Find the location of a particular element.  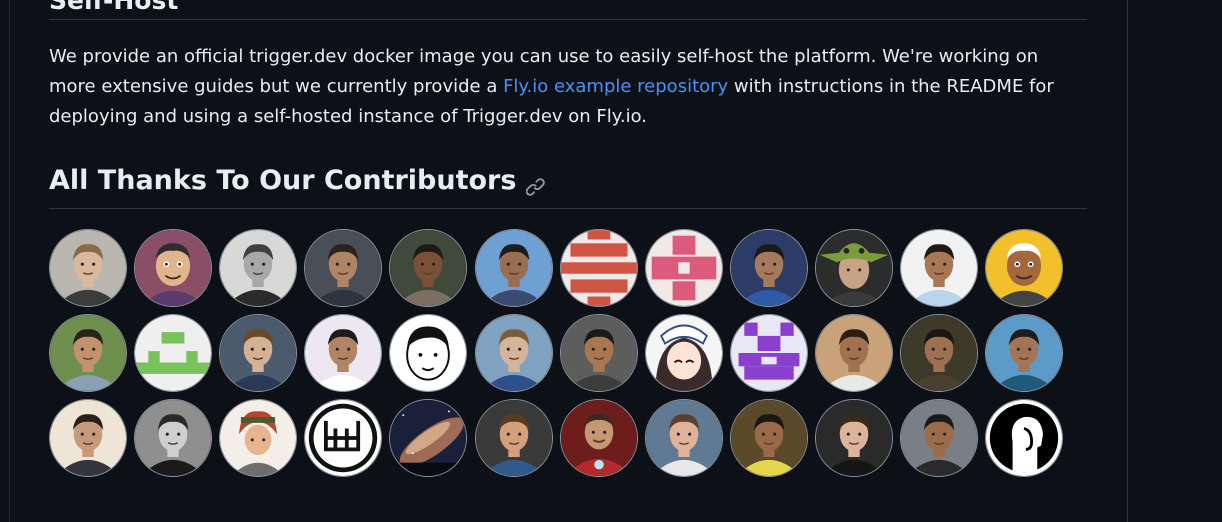

right-border is located at coordinates (1127, 261).